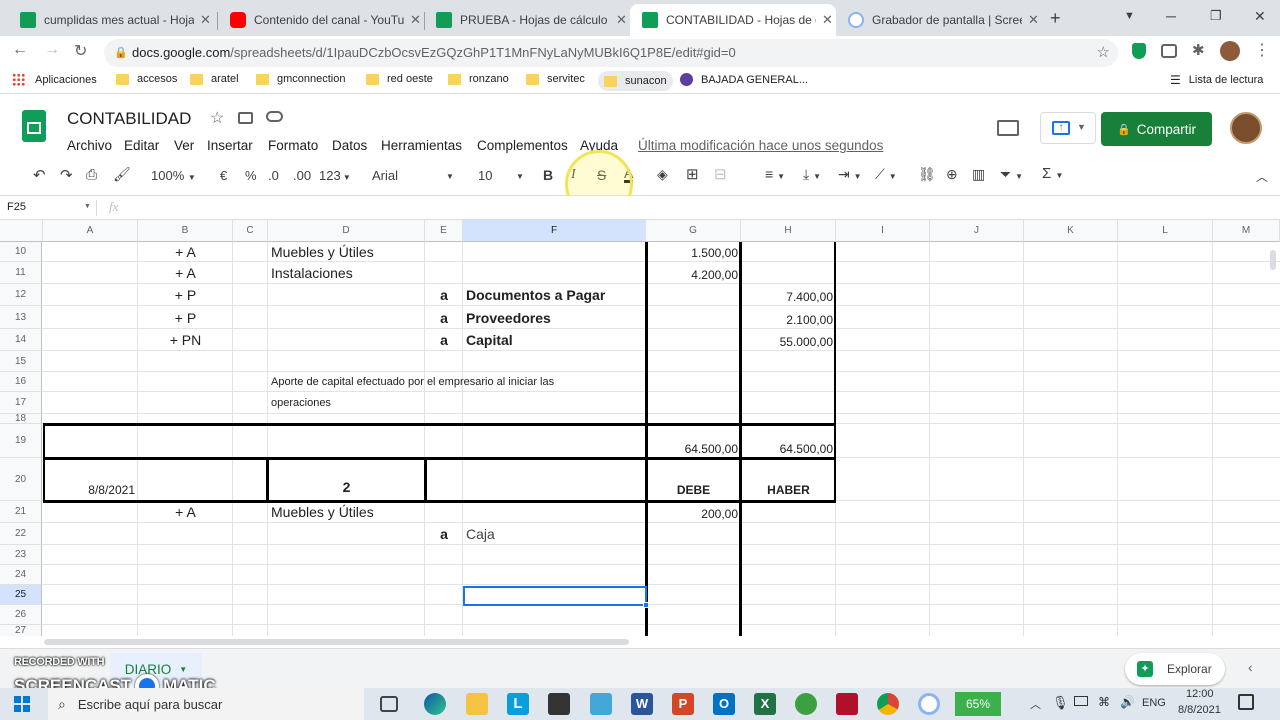 Image resolution: width=1280 pixels, height=720 pixels. I want to click on bookmark-accesos: accesos, so click(146, 79).